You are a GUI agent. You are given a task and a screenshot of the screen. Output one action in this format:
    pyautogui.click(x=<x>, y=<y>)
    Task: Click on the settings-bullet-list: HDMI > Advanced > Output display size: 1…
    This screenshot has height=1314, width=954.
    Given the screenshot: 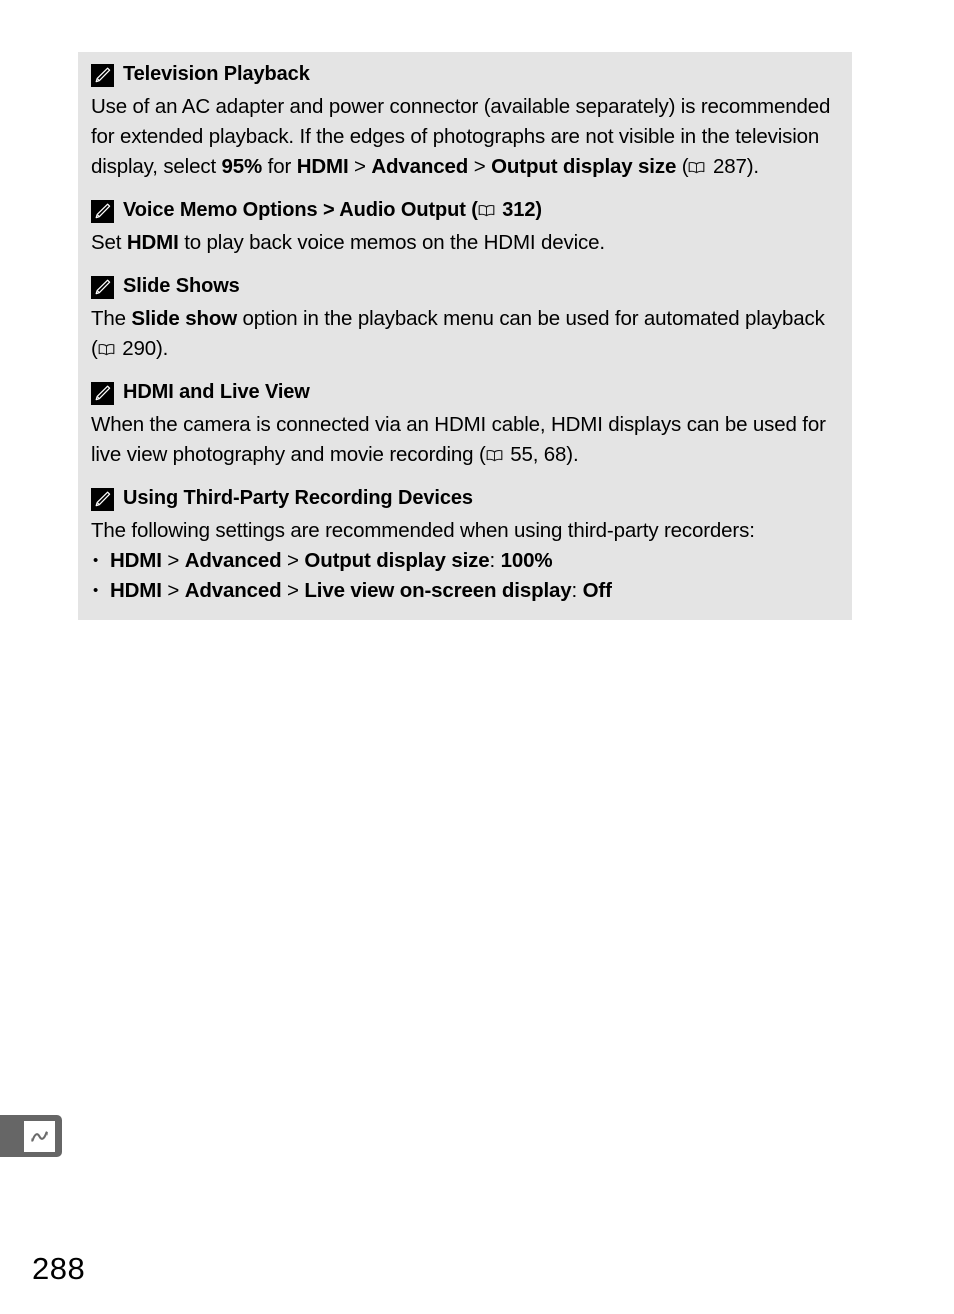 What is the action you would take?
    pyautogui.click(x=463, y=576)
    